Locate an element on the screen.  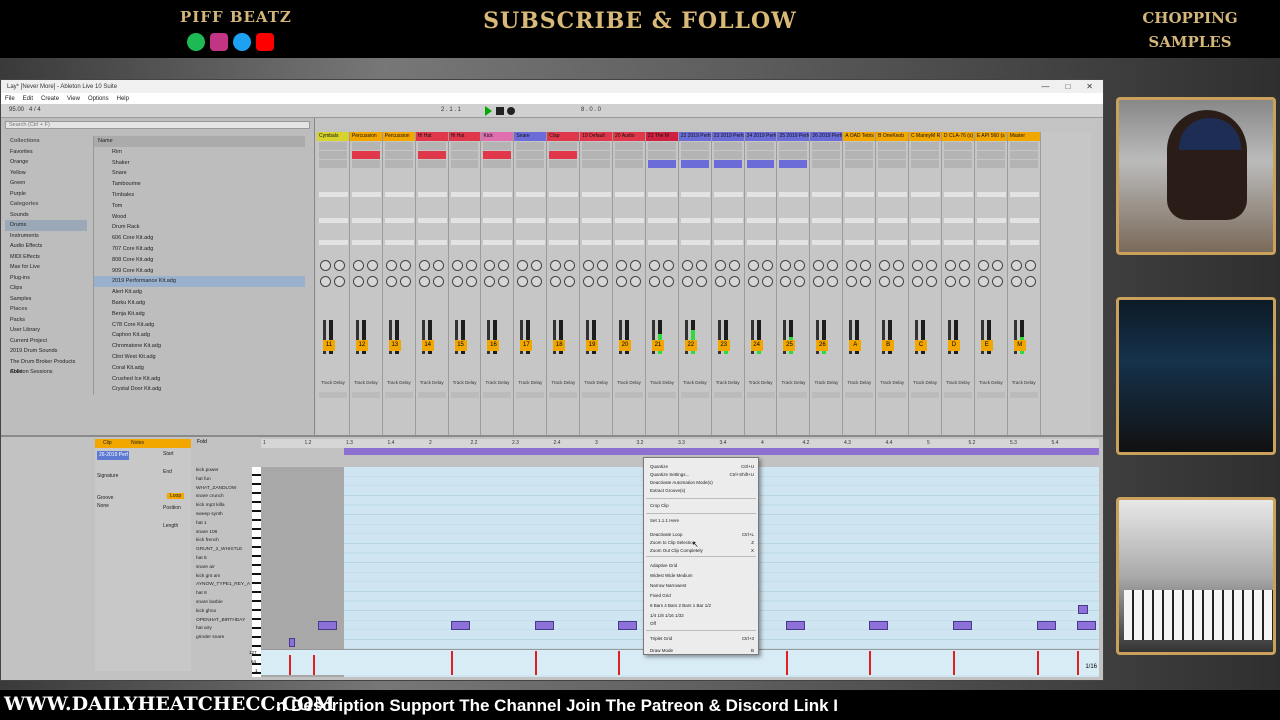
browser-place-item: Audio Effects is located at coordinates (46, 246).